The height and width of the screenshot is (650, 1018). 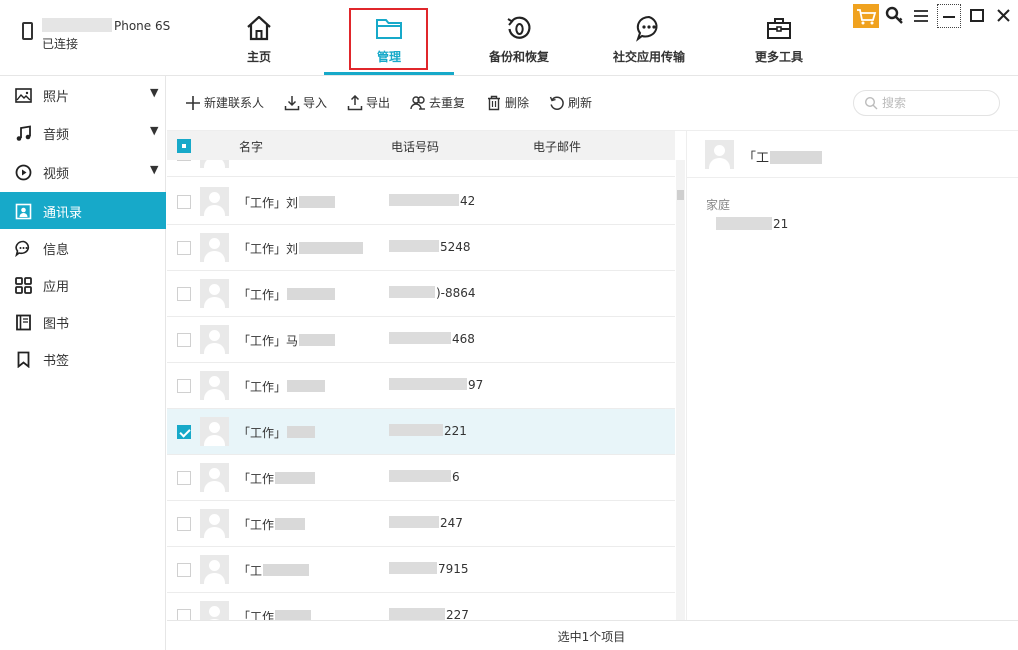 What do you see at coordinates (421, 248) in the screenshot?
I see `table-row: 「工作」刘 5248` at bounding box center [421, 248].